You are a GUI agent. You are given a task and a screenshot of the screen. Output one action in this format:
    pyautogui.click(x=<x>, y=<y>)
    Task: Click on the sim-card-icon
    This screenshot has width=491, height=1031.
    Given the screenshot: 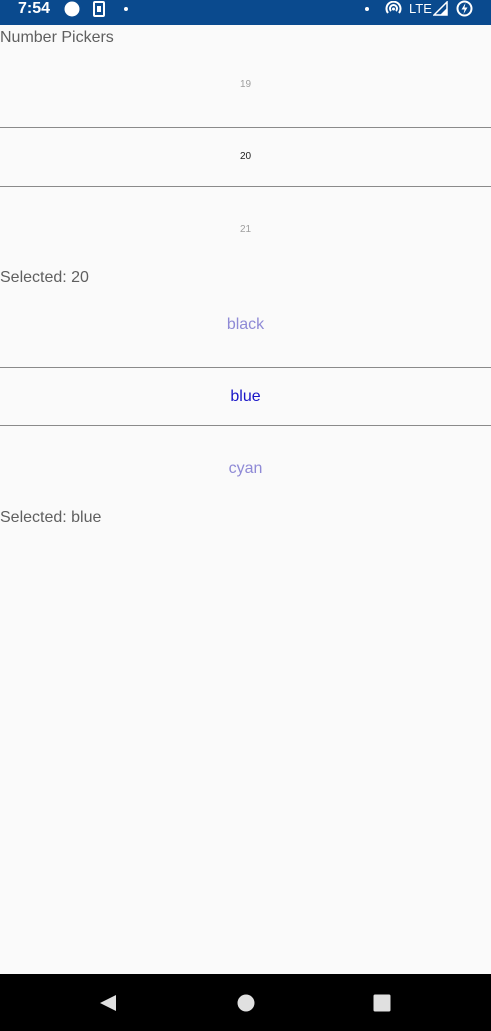 What is the action you would take?
    pyautogui.click(x=99, y=8)
    